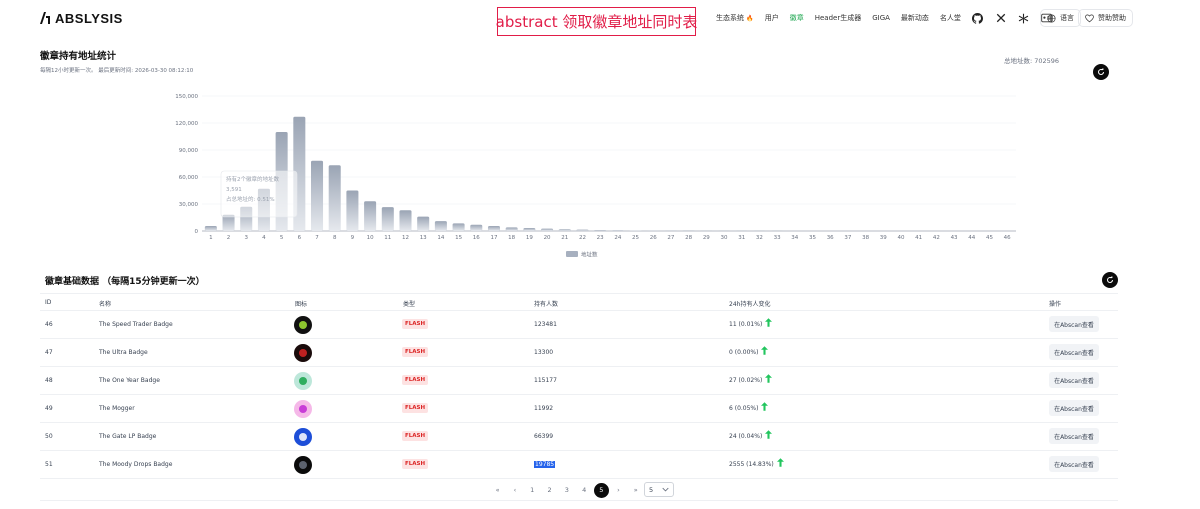 The height and width of the screenshot is (509, 1200). What do you see at coordinates (49, 380) in the screenshot?
I see `badge-id: 48` at bounding box center [49, 380].